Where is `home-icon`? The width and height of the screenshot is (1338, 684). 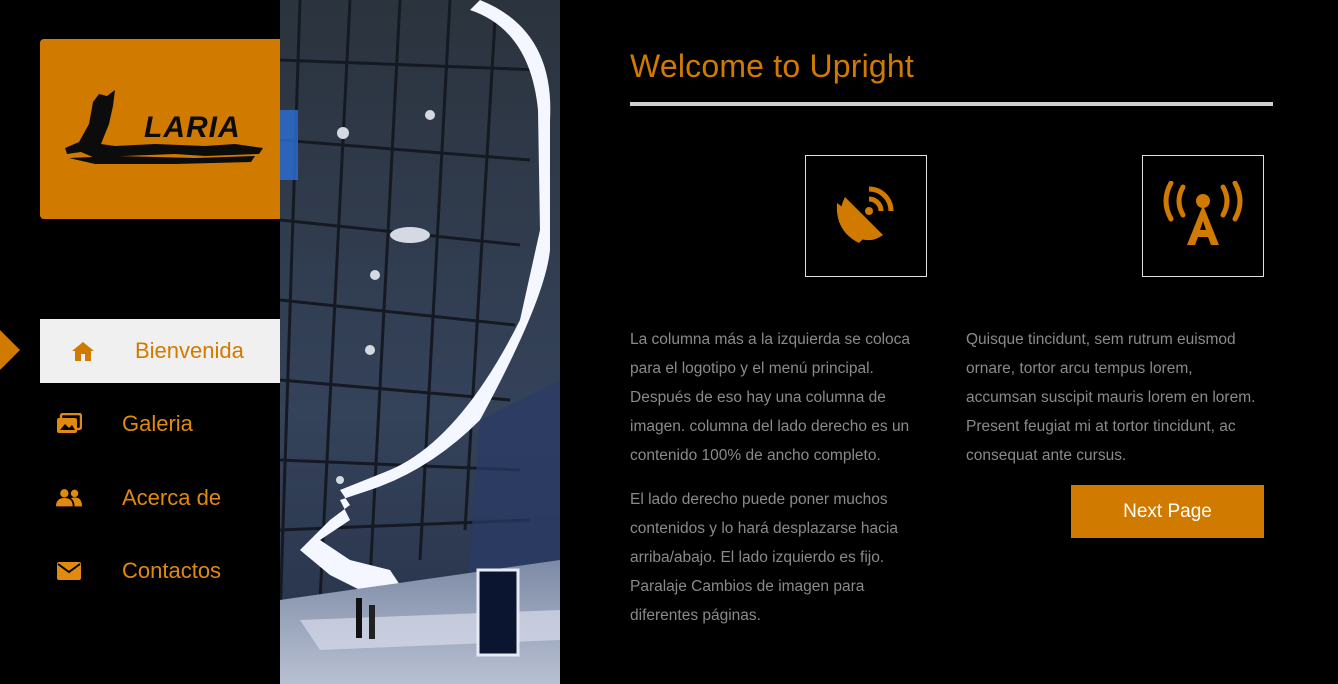 home-icon is located at coordinates (83, 351).